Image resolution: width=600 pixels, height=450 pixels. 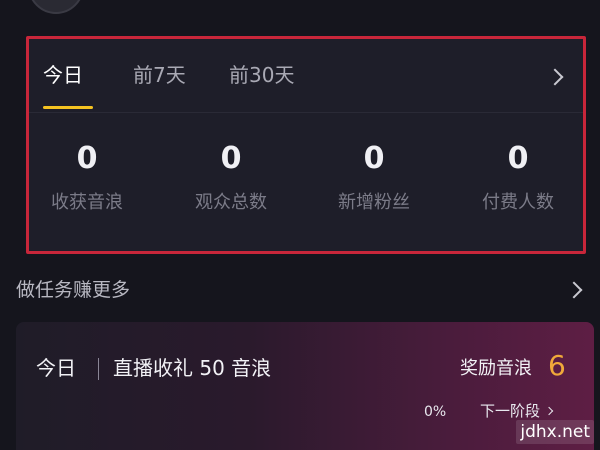 What do you see at coordinates (68, 107) in the screenshot?
I see `active-tab-indicator` at bounding box center [68, 107].